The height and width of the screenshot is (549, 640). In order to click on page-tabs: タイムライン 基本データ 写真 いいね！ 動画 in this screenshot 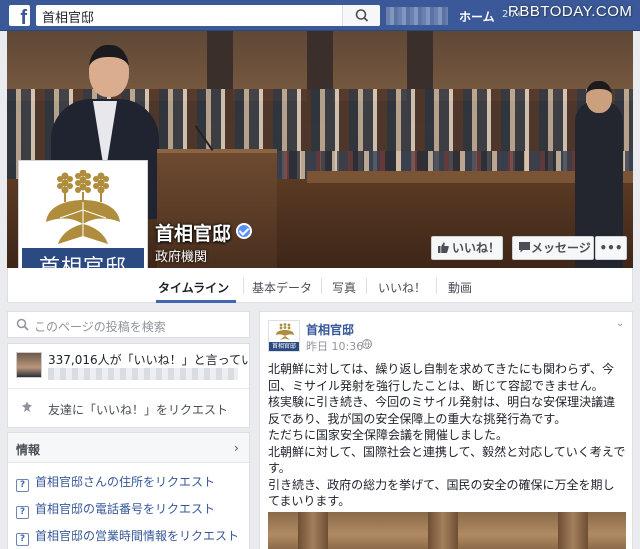, I will do `click(320, 285)`.